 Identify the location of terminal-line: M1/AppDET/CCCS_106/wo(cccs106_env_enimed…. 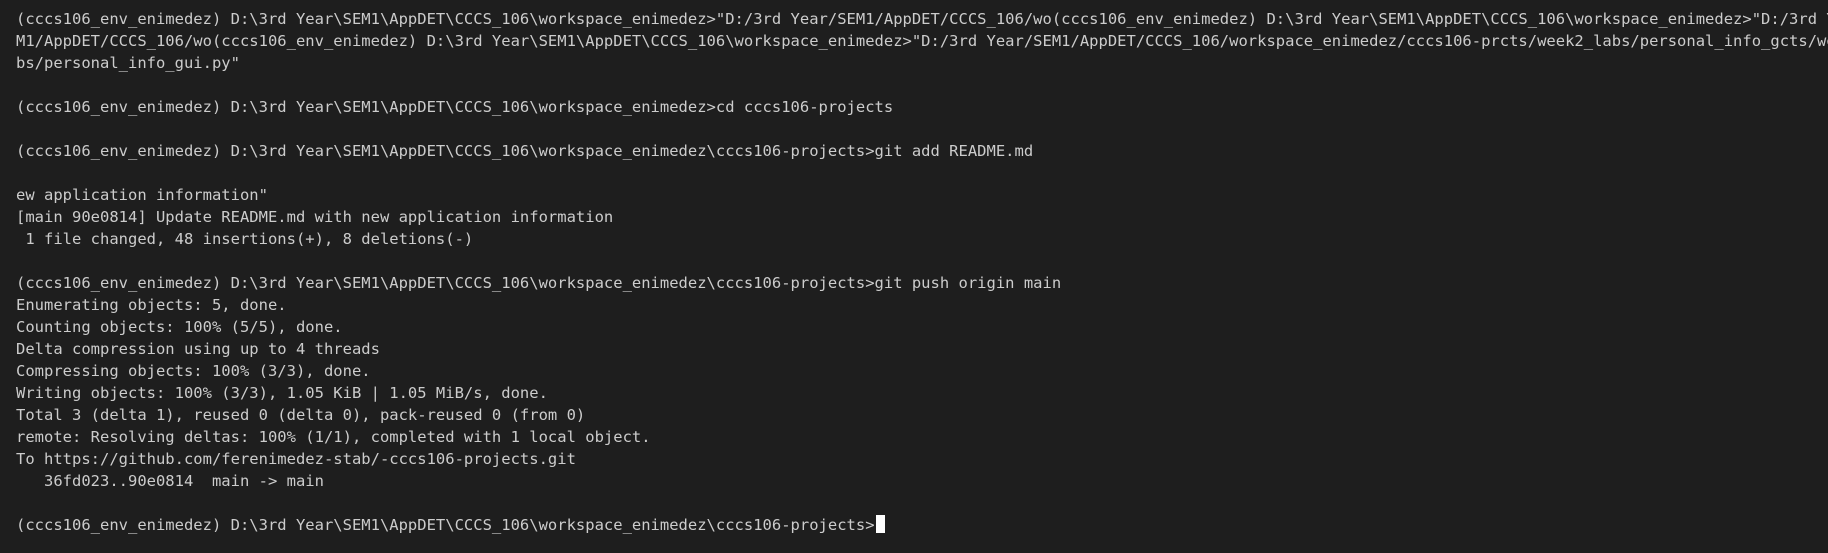
(922, 41).